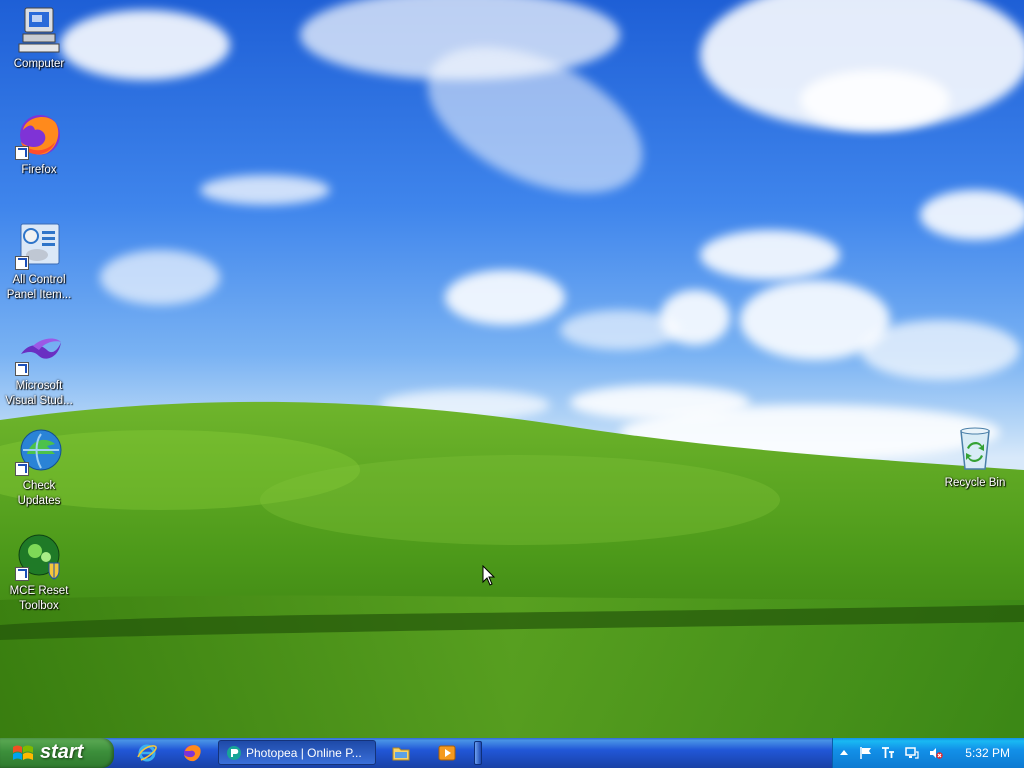 The height and width of the screenshot is (768, 1024). What do you see at coordinates (512, 753) in the screenshot?
I see `taskbar: start Photopea | Online P... 5:32 PM` at bounding box center [512, 753].